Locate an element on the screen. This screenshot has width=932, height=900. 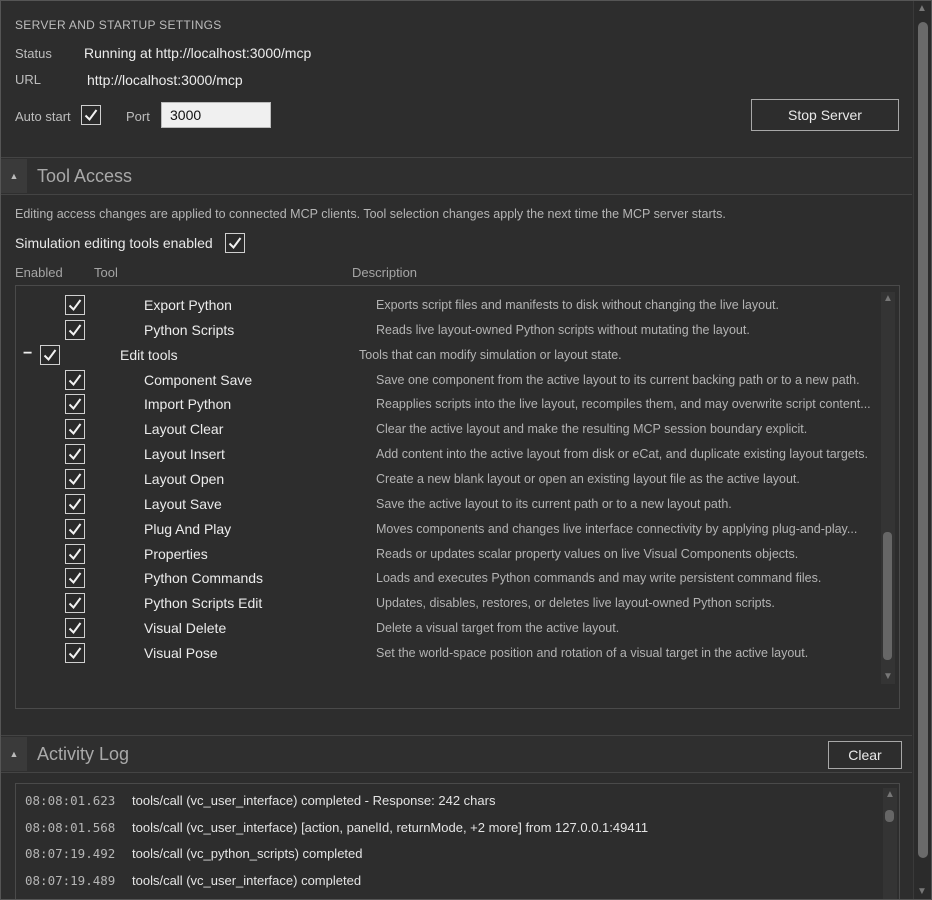
column-header-description: Description is located at coordinates (385, 272).